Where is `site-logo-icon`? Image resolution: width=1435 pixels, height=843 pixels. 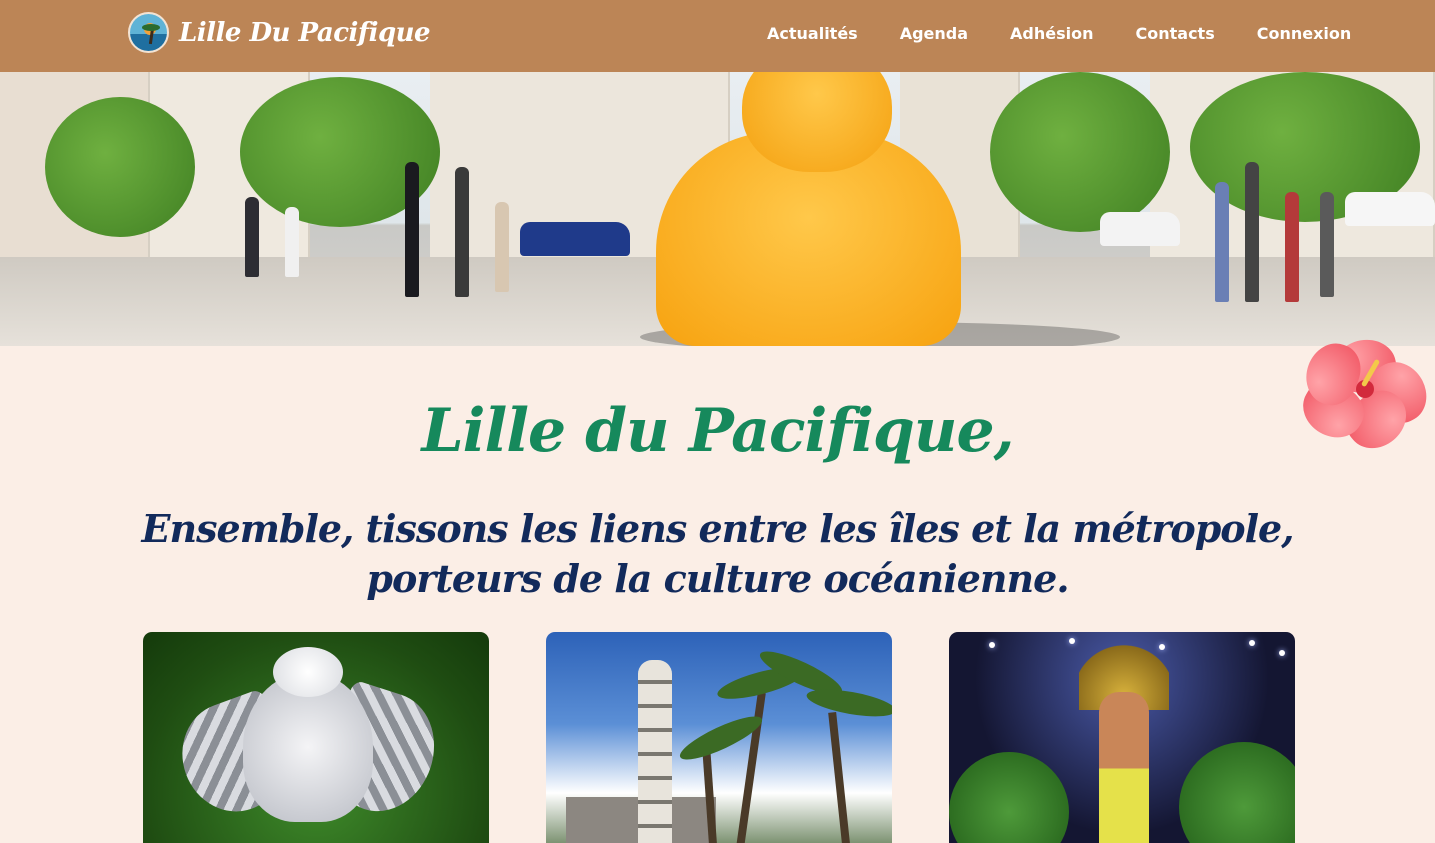
site-logo-icon is located at coordinates (148, 32).